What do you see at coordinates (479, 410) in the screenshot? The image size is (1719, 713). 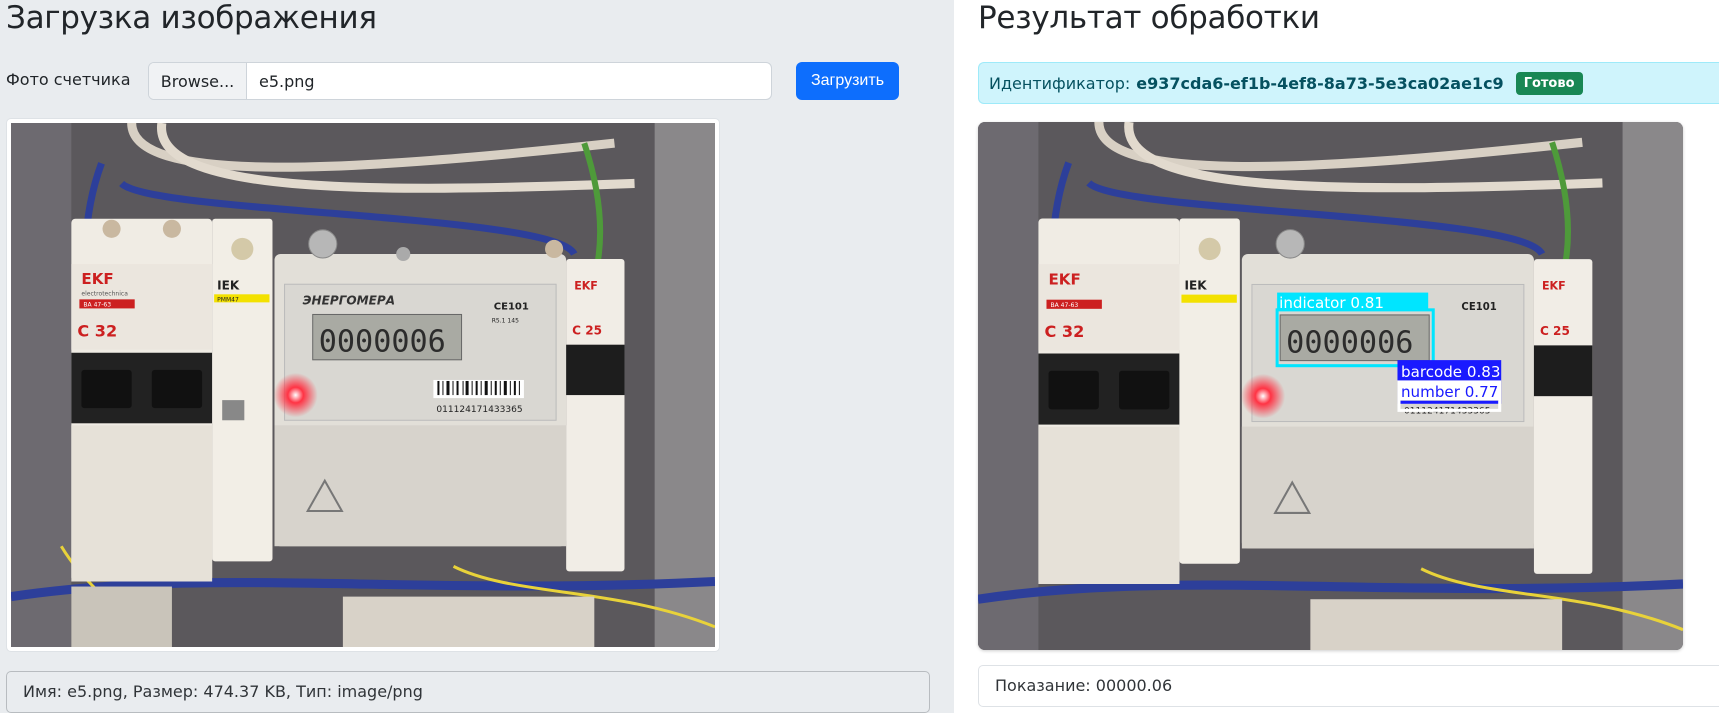 I see `svg-text: 011124171433365` at bounding box center [479, 410].